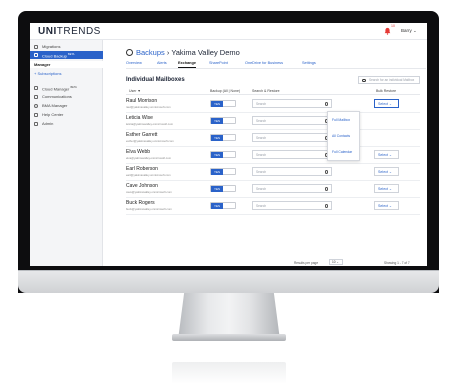 Image resolution: width=458 pixels, height=392 pixels. What do you see at coordinates (229, 373) in the screenshot?
I see `base-reflection` at bounding box center [229, 373].